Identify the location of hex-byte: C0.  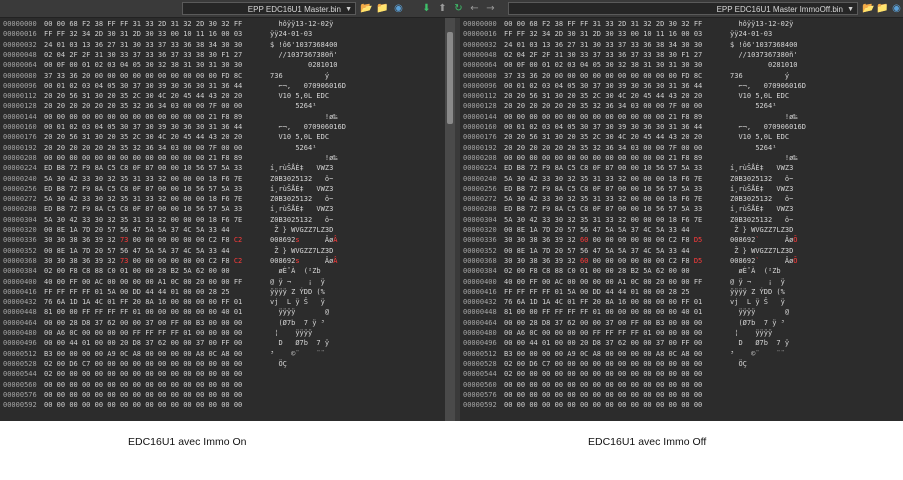
(573, 271).